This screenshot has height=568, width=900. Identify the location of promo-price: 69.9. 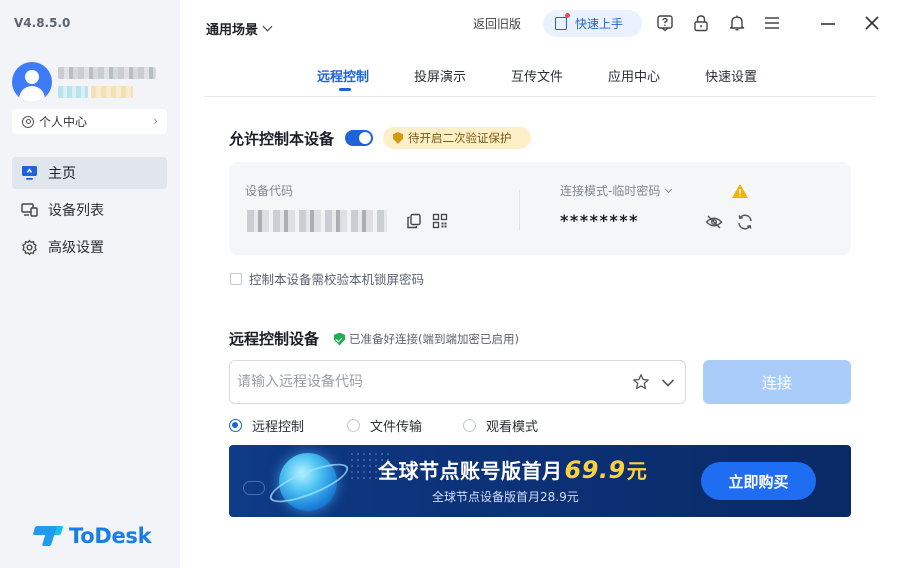
(595, 470).